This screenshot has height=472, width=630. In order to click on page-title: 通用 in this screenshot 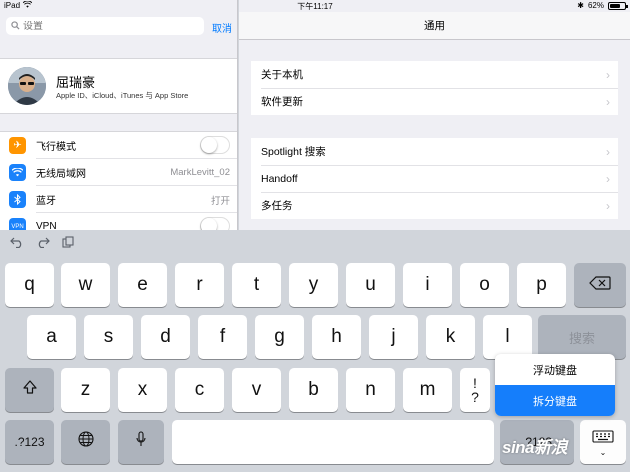, I will do `click(434, 26)`.